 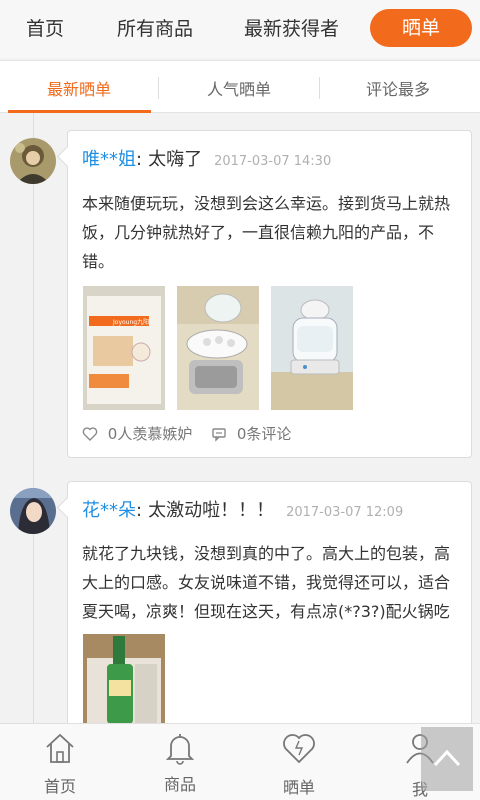 I want to click on post-time: 2017-03-07 12:09, so click(x=345, y=512).